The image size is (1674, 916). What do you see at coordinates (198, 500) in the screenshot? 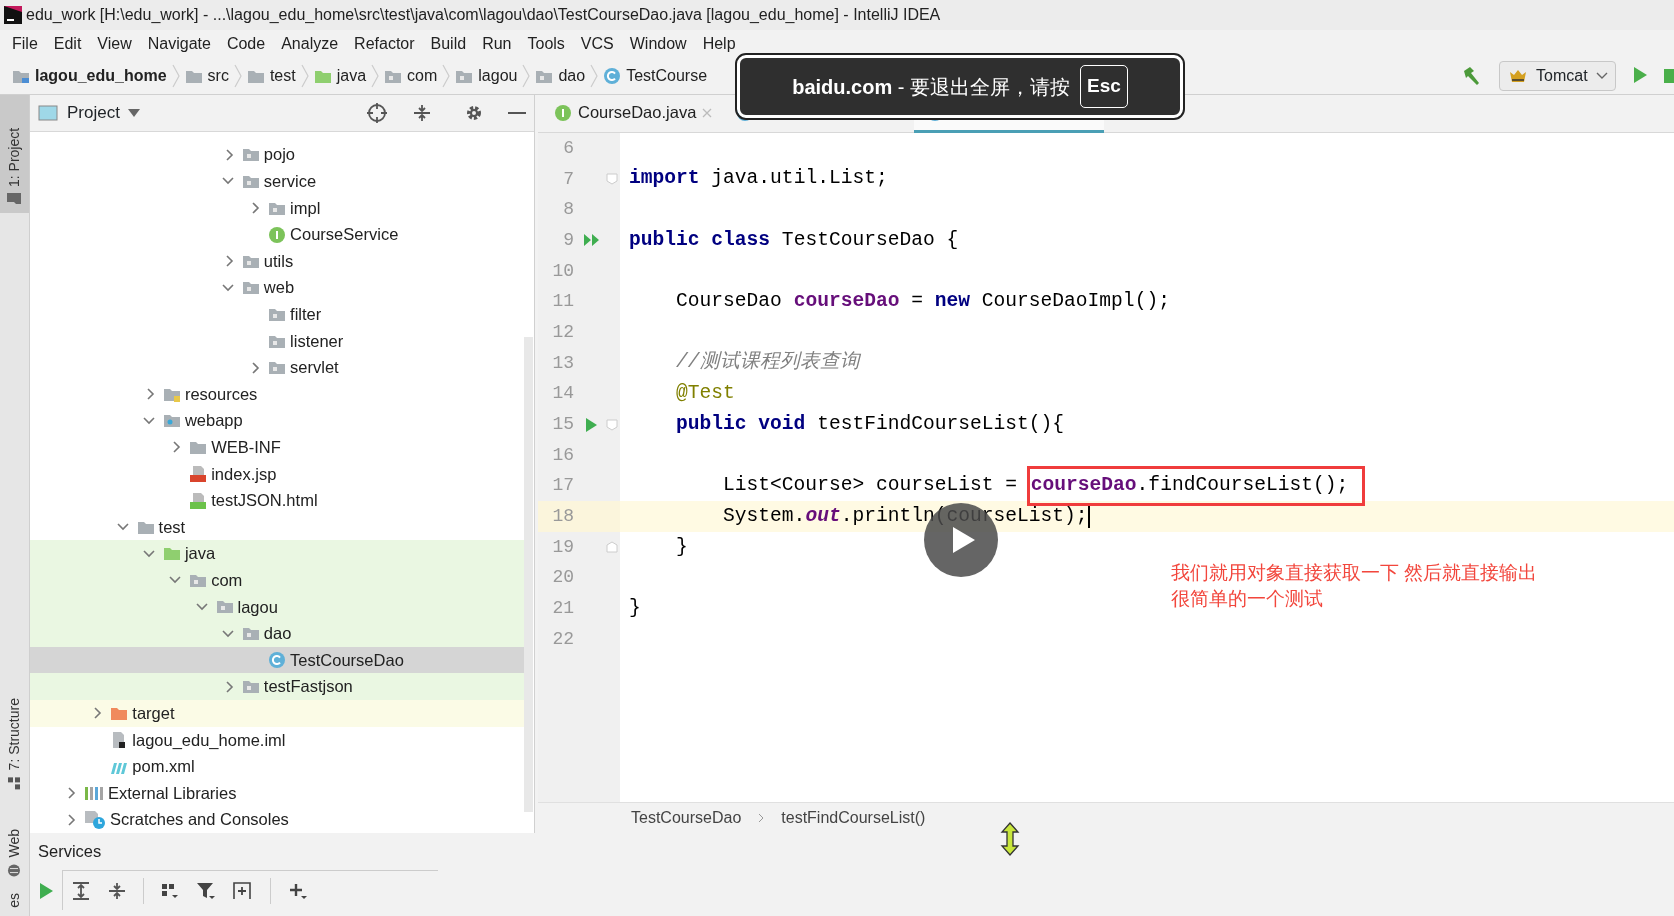
I see `html-file-icon` at bounding box center [198, 500].